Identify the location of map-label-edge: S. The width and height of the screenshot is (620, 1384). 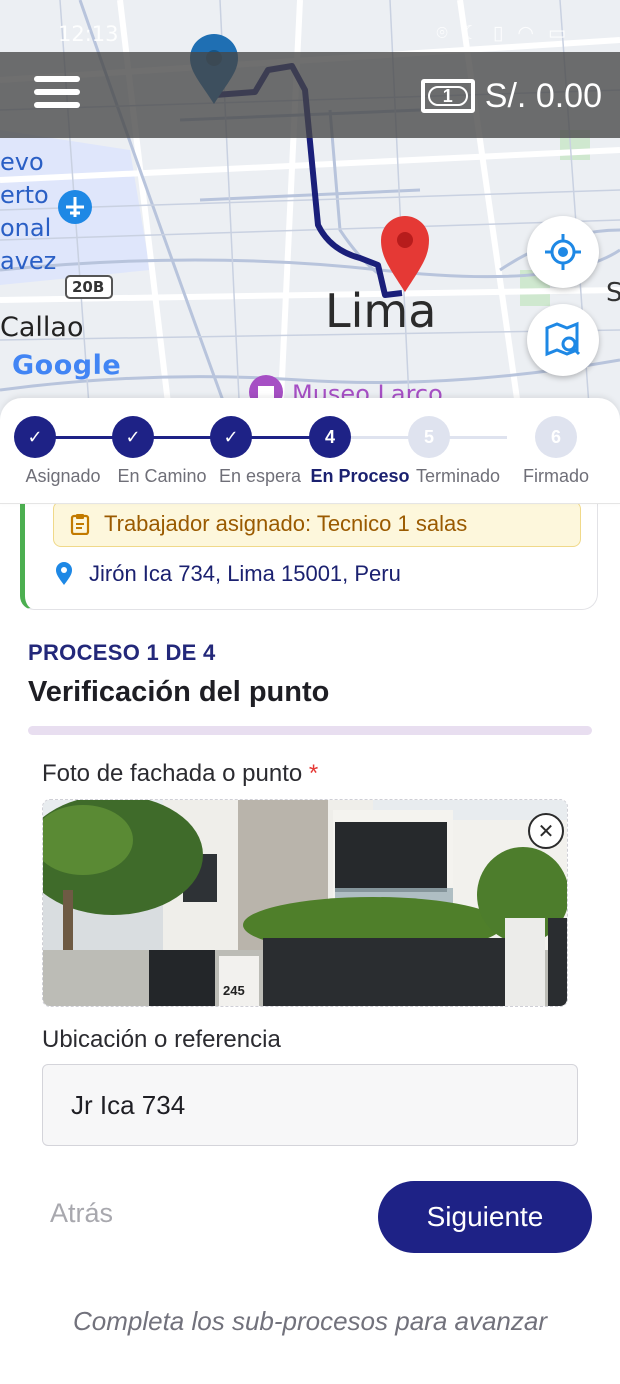
(613, 293).